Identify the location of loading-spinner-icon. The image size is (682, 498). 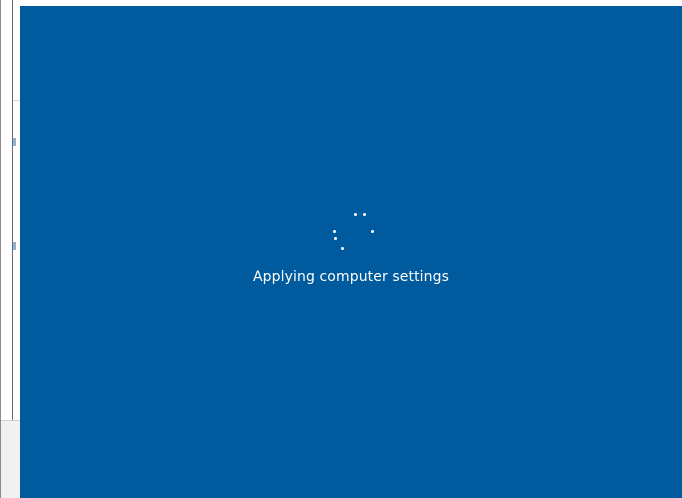
(355, 234).